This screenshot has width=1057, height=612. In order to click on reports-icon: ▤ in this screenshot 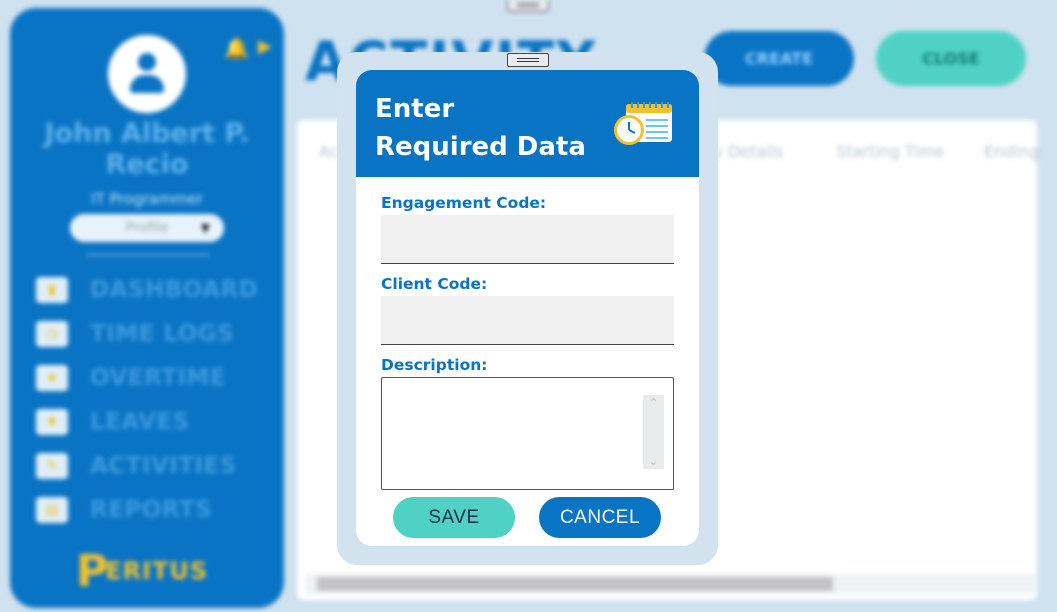, I will do `click(52, 510)`.